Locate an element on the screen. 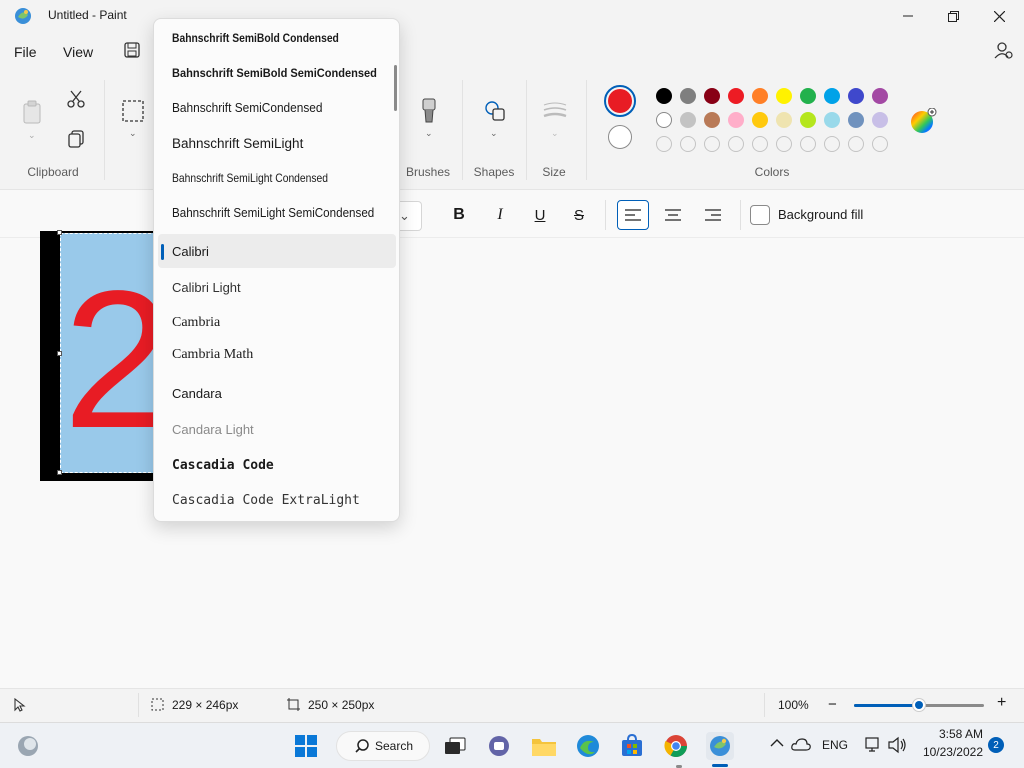 The image size is (1024, 768). zoom-out-icon: − is located at coordinates (832, 704).